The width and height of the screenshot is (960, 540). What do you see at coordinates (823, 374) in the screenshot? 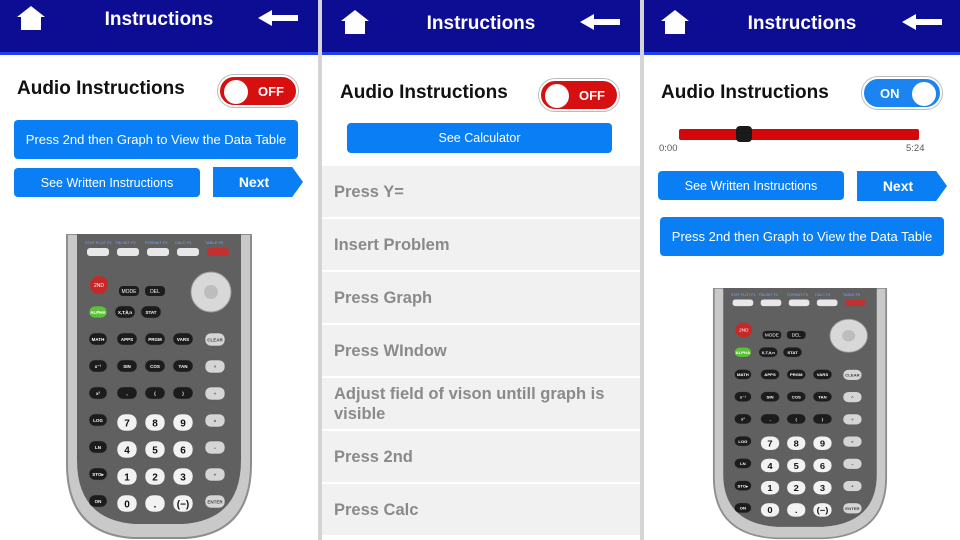
I see `calculator-key-label: VARS` at bounding box center [823, 374].